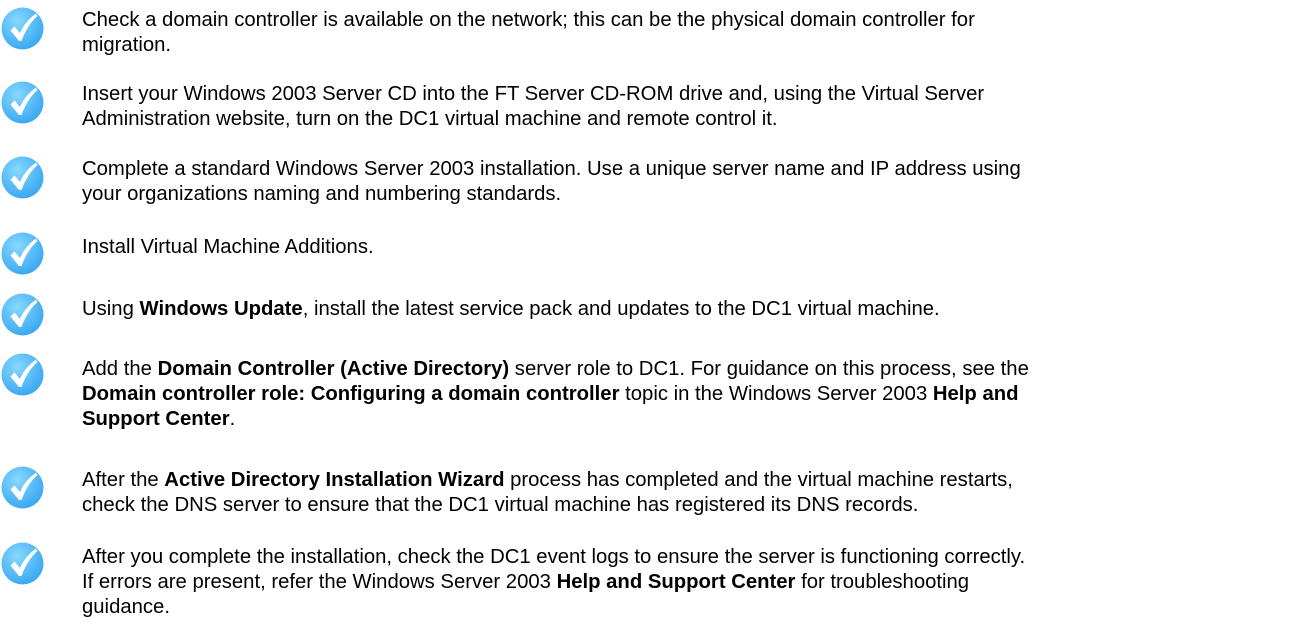  Describe the element at coordinates (689, 607) in the screenshot. I see `item-text-line: guidance.` at that location.